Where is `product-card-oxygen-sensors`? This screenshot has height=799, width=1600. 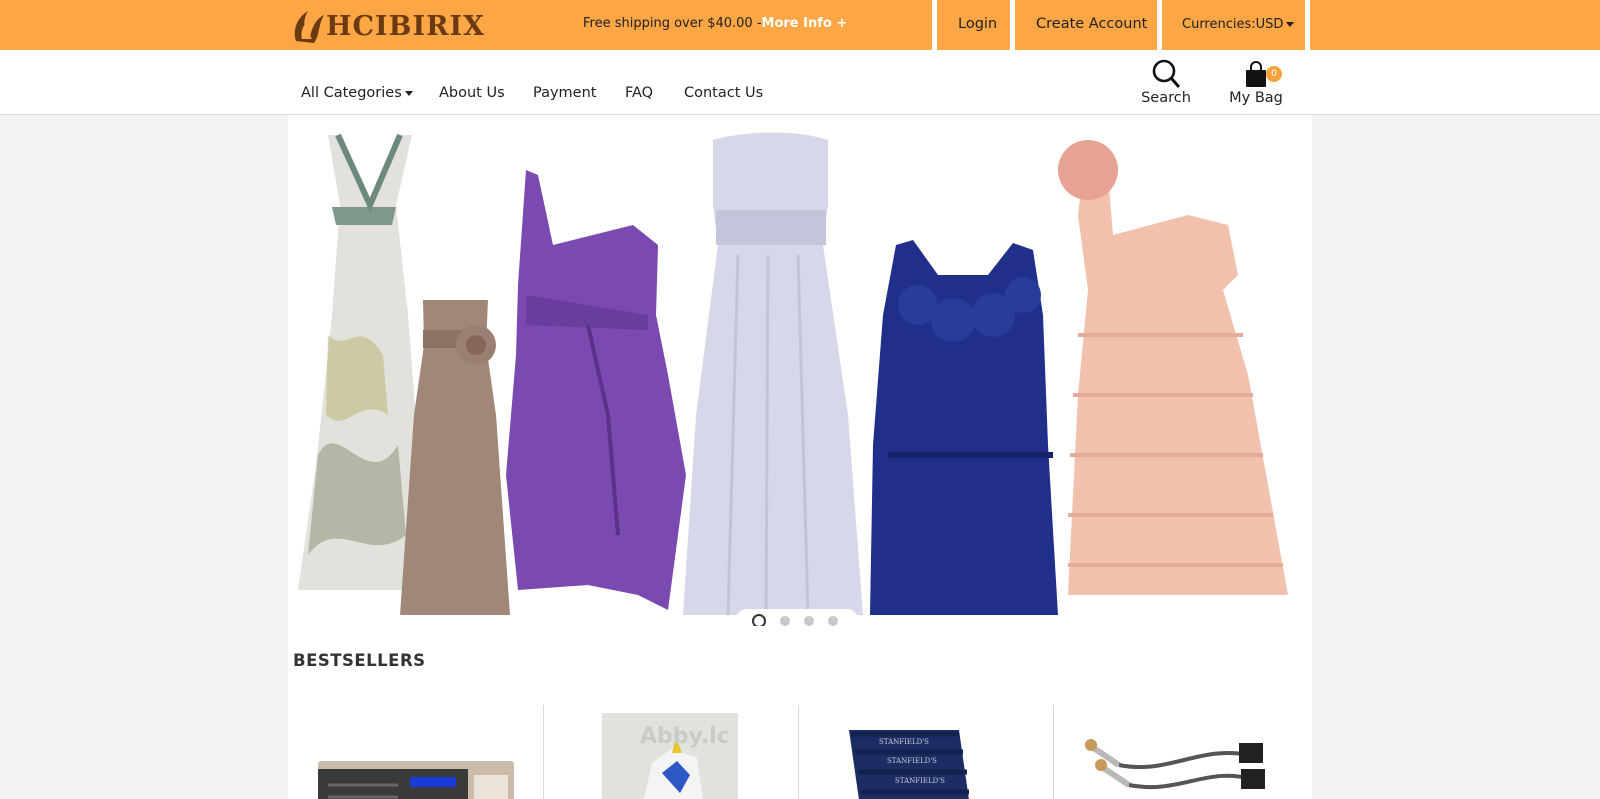
product-card-oxygen-sensors is located at coordinates (1180, 752).